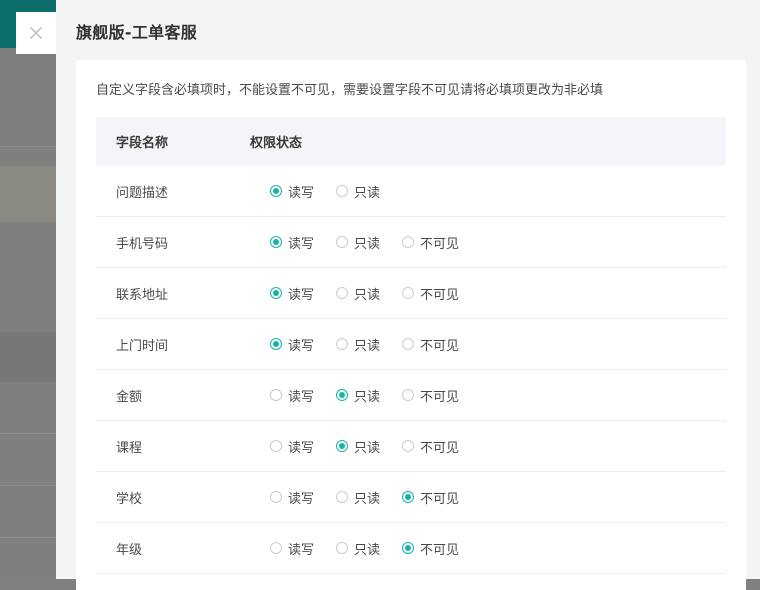 Image resolution: width=760 pixels, height=590 pixels. What do you see at coordinates (411, 191) in the screenshot?
I see `table-row: 问题描述 读写 只读` at bounding box center [411, 191].